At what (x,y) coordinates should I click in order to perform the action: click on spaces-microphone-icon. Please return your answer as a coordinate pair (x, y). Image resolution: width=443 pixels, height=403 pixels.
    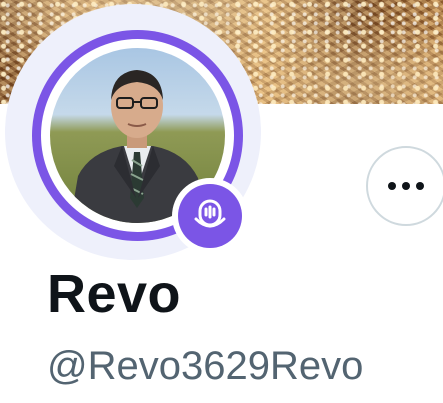
    Looking at the image, I should click on (210, 213).